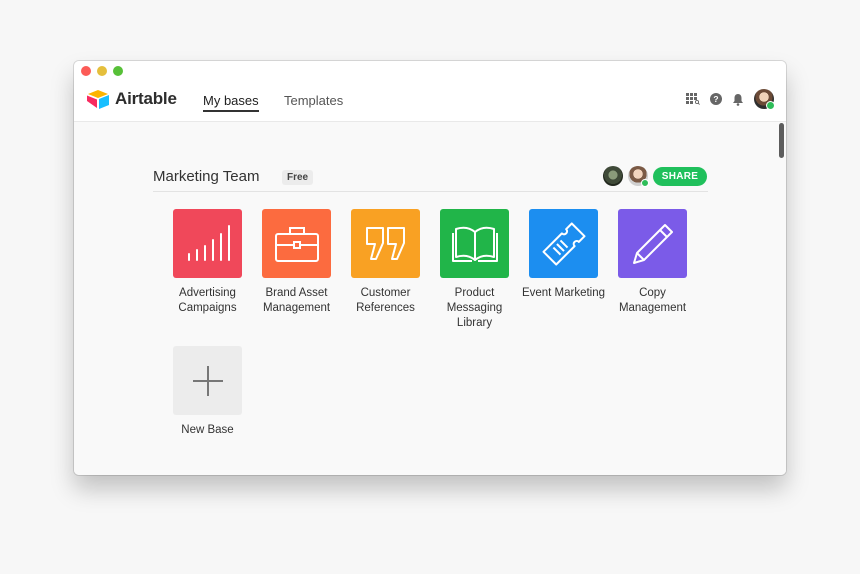 This screenshot has height=574, width=860. What do you see at coordinates (781, 140) in the screenshot?
I see `vertical-scrollbar` at bounding box center [781, 140].